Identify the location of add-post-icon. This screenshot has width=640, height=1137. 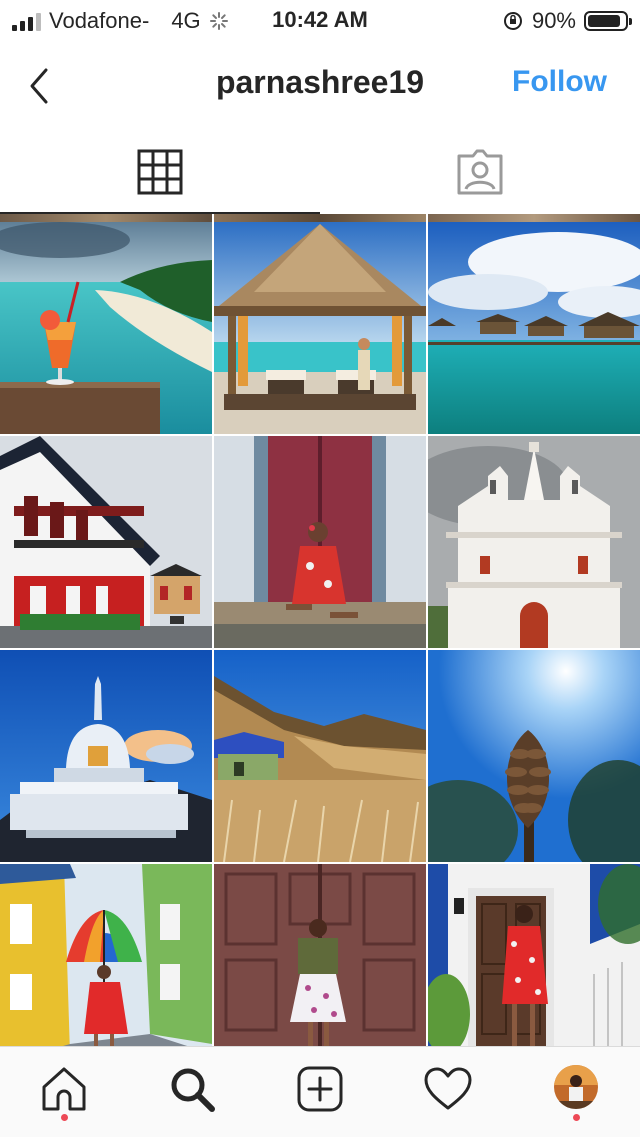
(320, 1089).